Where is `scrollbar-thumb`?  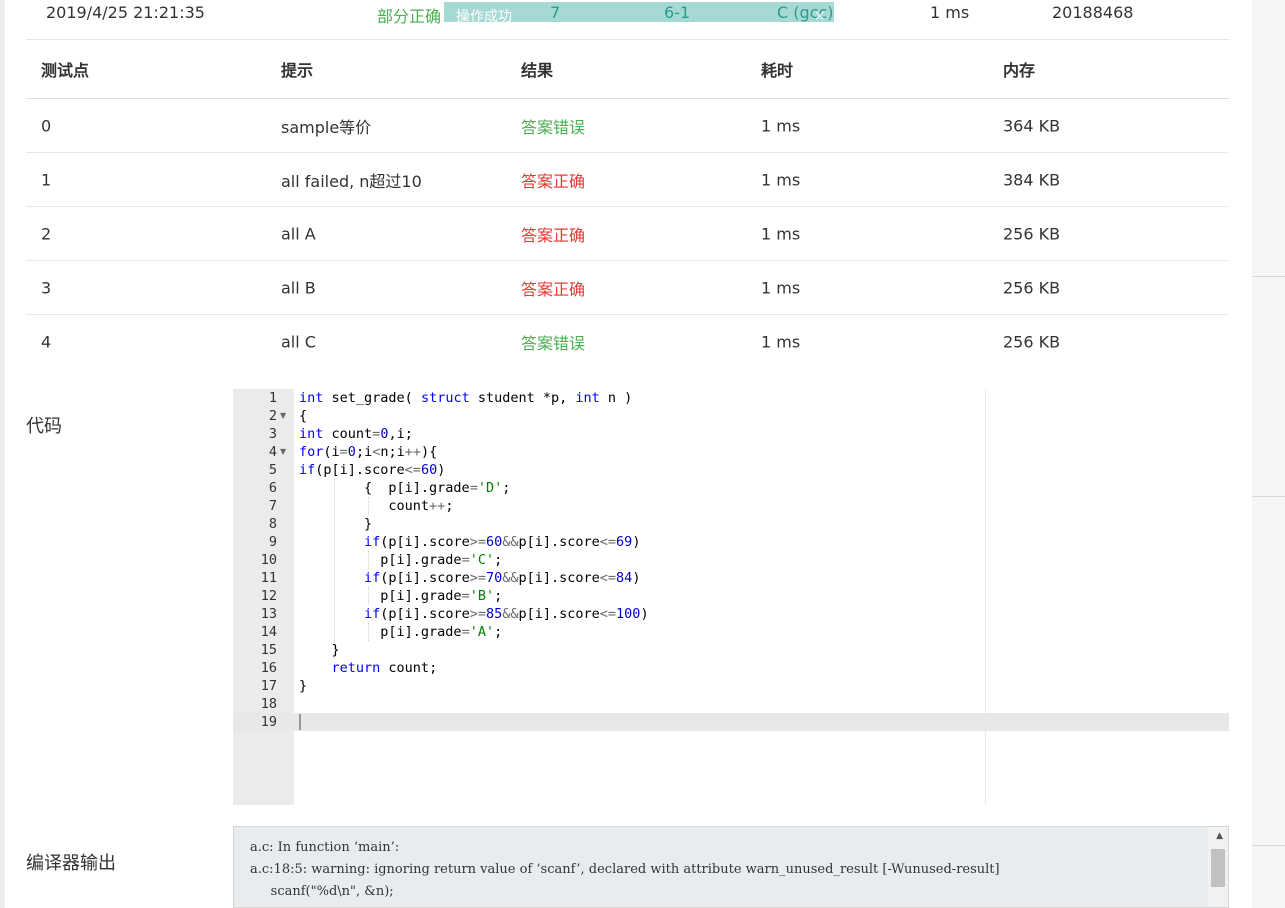
scrollbar-thumb is located at coordinates (1218, 868).